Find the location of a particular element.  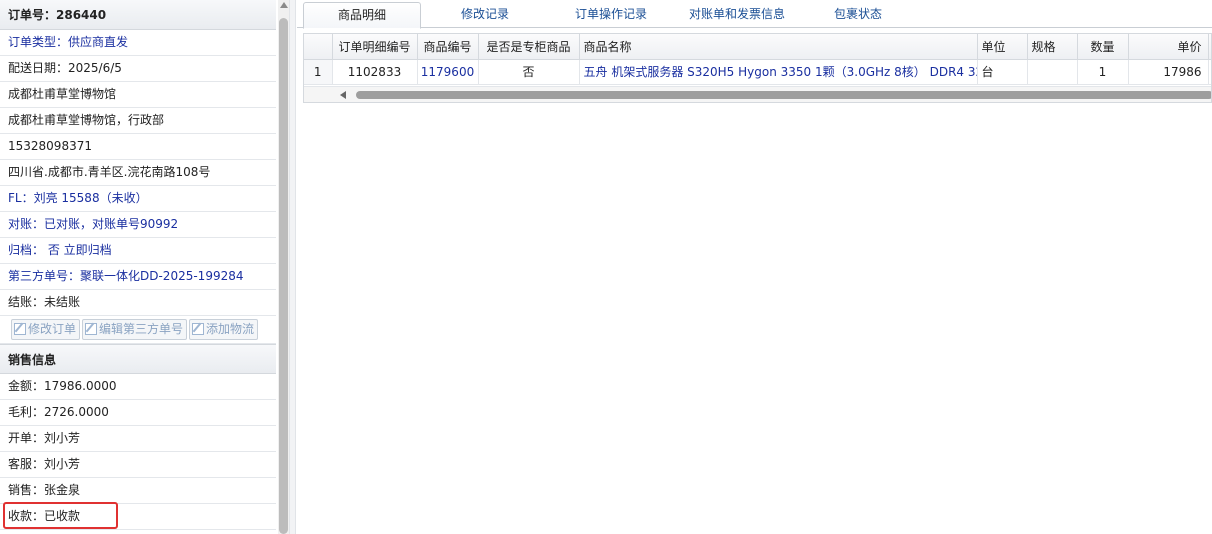

order-number-header: 订单号：286440 is located at coordinates (138, 15).